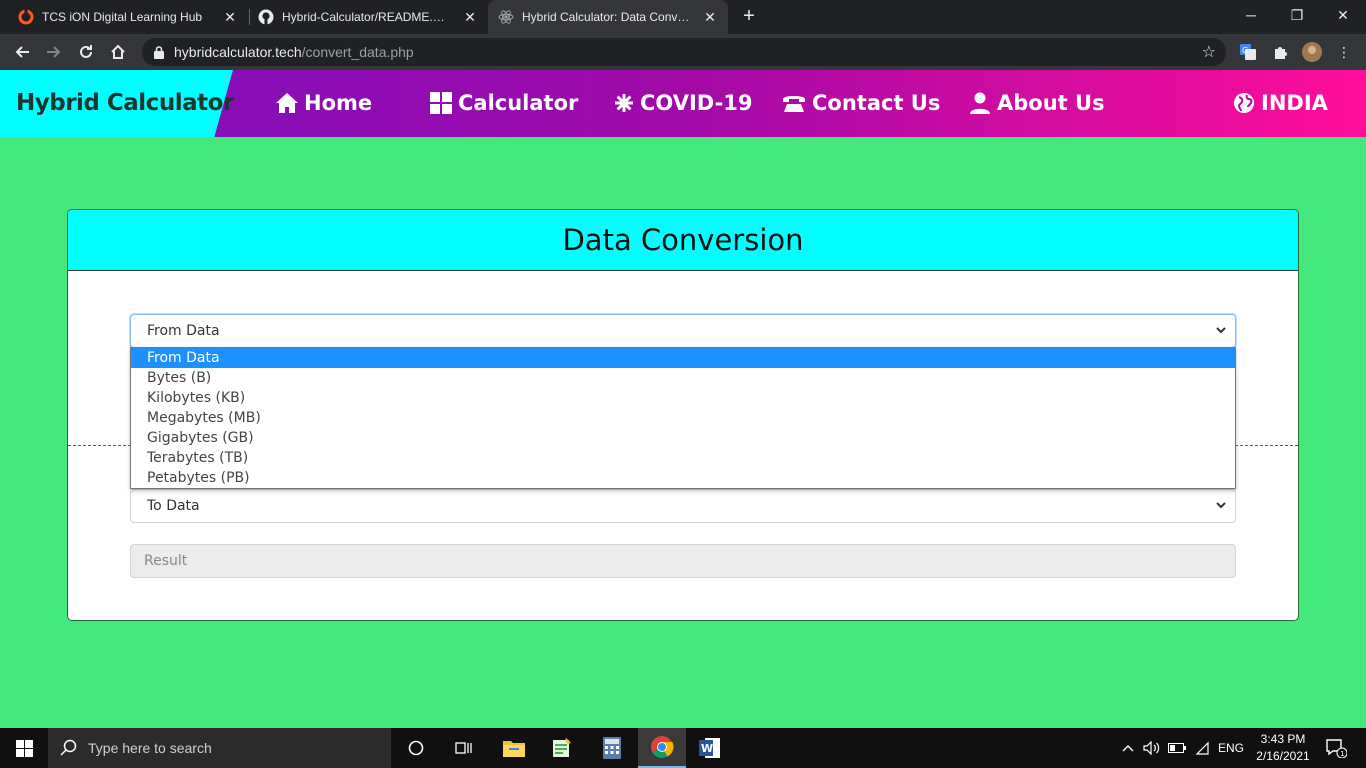 The width and height of the screenshot is (1366, 768). Describe the element at coordinates (416, 748) in the screenshot. I see `cortana-icon` at that location.